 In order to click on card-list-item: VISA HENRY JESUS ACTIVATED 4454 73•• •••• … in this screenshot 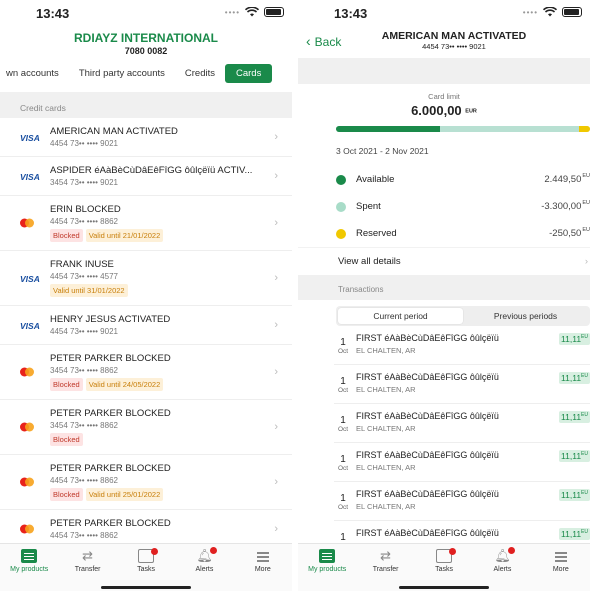, I will do `click(146, 325)`.